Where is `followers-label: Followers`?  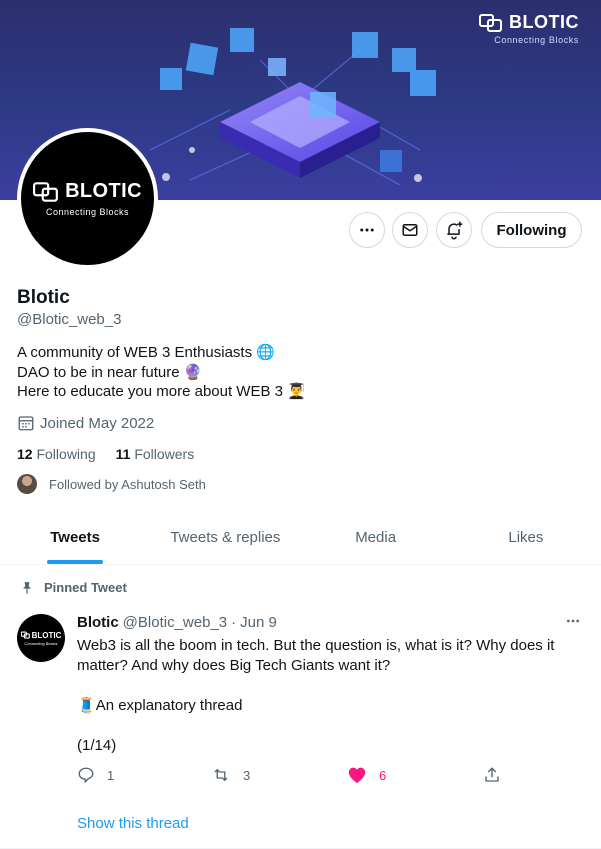
followers-label: Followers is located at coordinates (164, 454).